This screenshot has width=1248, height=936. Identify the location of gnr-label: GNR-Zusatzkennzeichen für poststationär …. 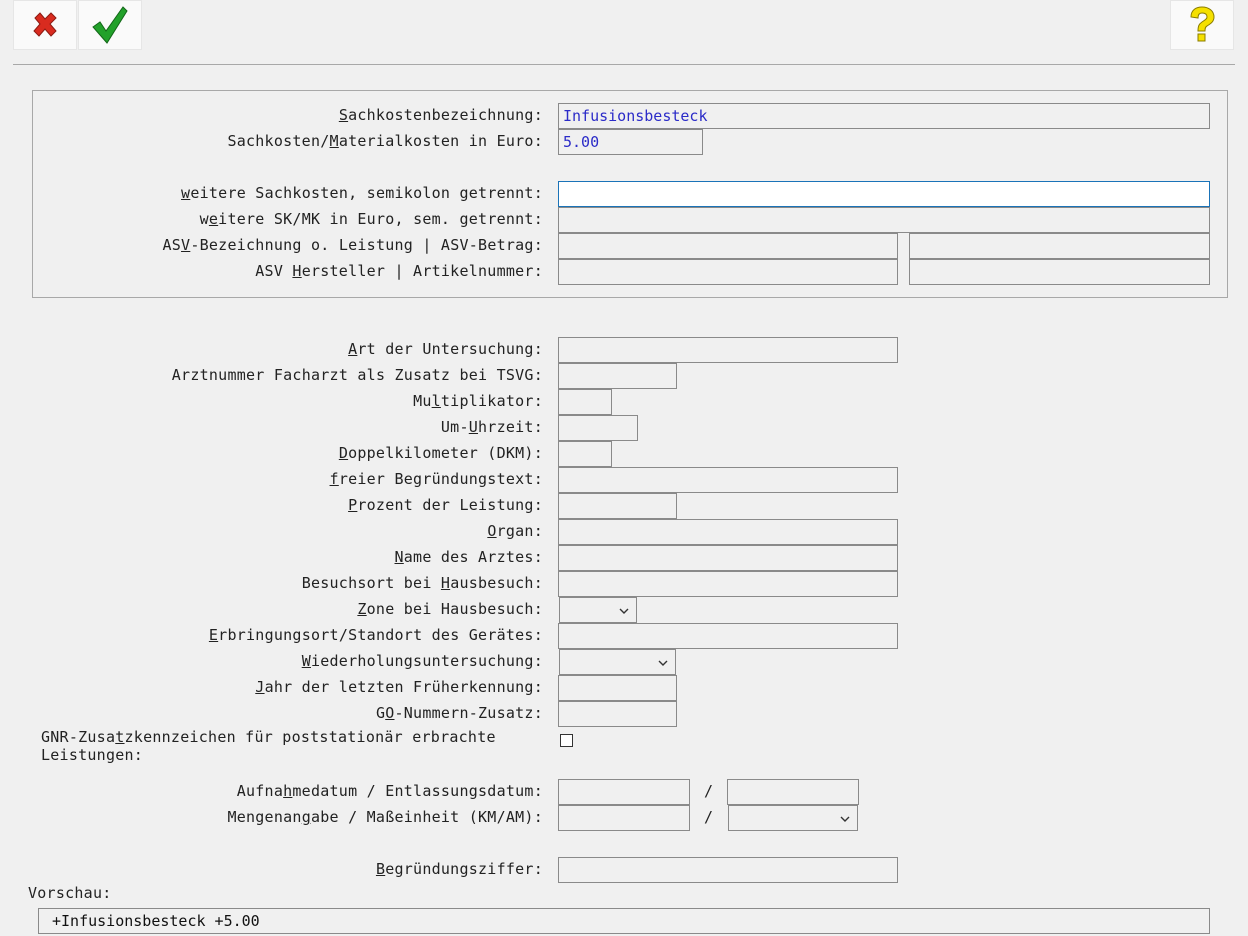
(268, 746).